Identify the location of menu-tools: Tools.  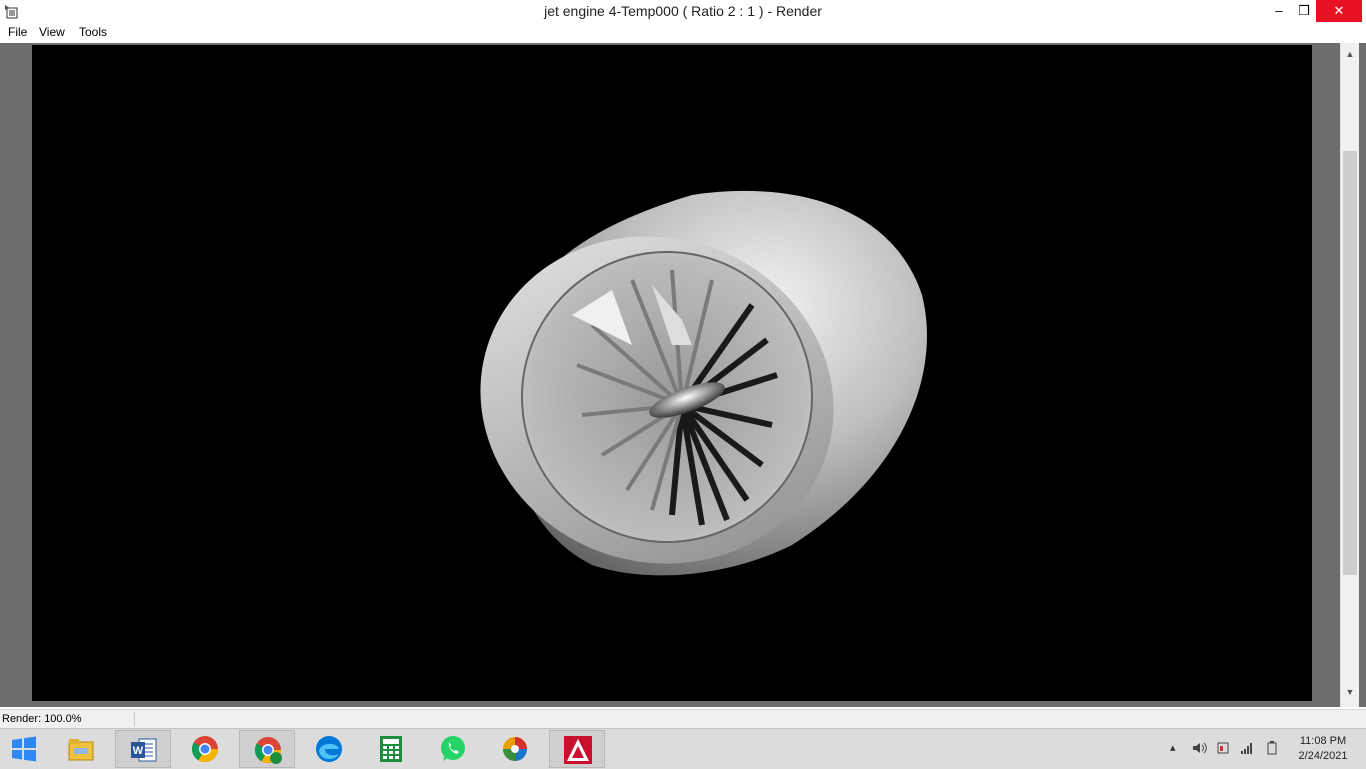
(93, 32).